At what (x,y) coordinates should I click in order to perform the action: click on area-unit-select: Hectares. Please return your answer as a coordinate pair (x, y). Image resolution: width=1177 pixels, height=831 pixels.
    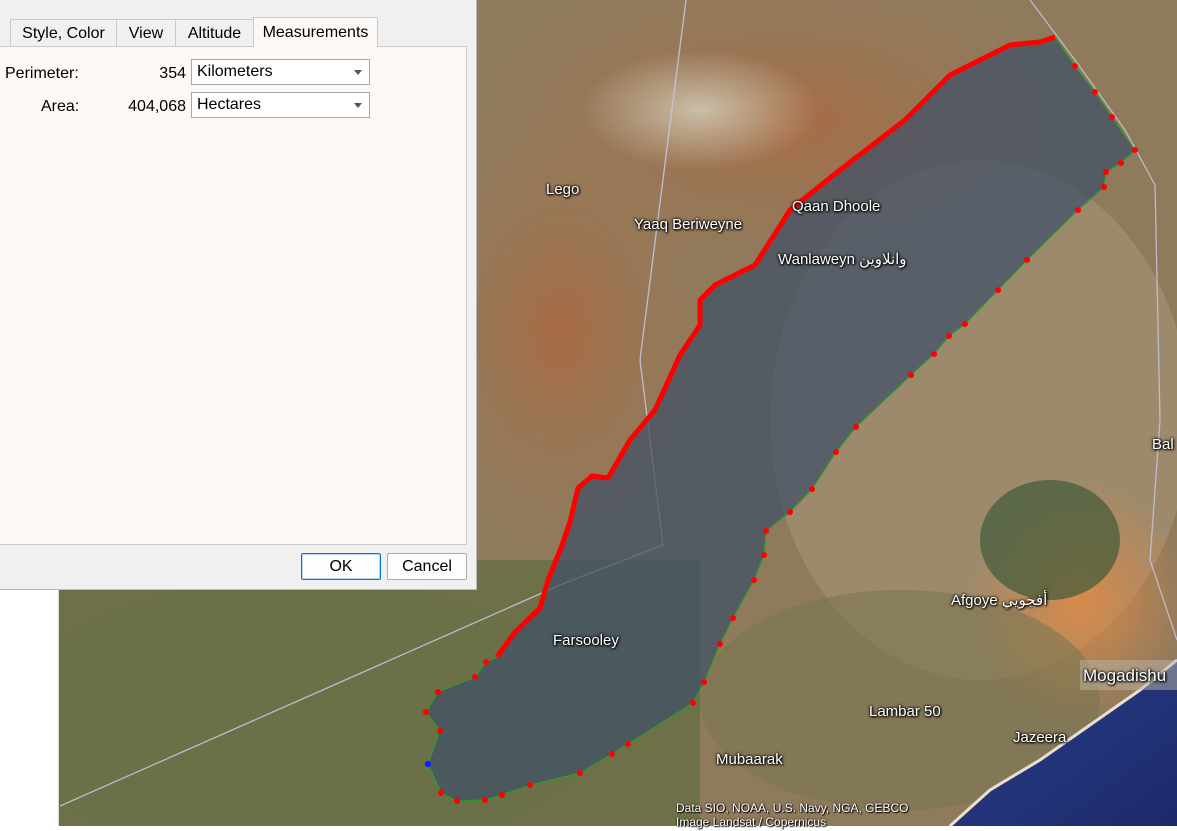
    Looking at the image, I should click on (280, 105).